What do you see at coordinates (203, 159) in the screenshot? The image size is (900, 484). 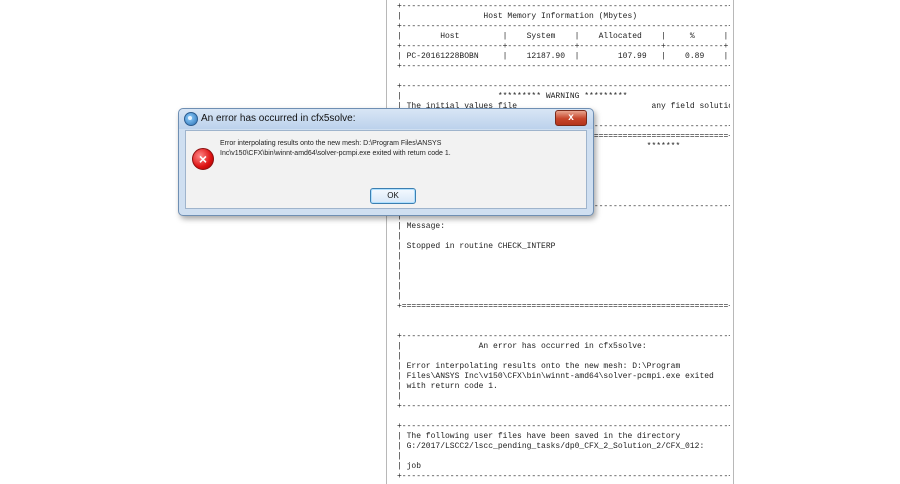 I see `error-icon: ×` at bounding box center [203, 159].